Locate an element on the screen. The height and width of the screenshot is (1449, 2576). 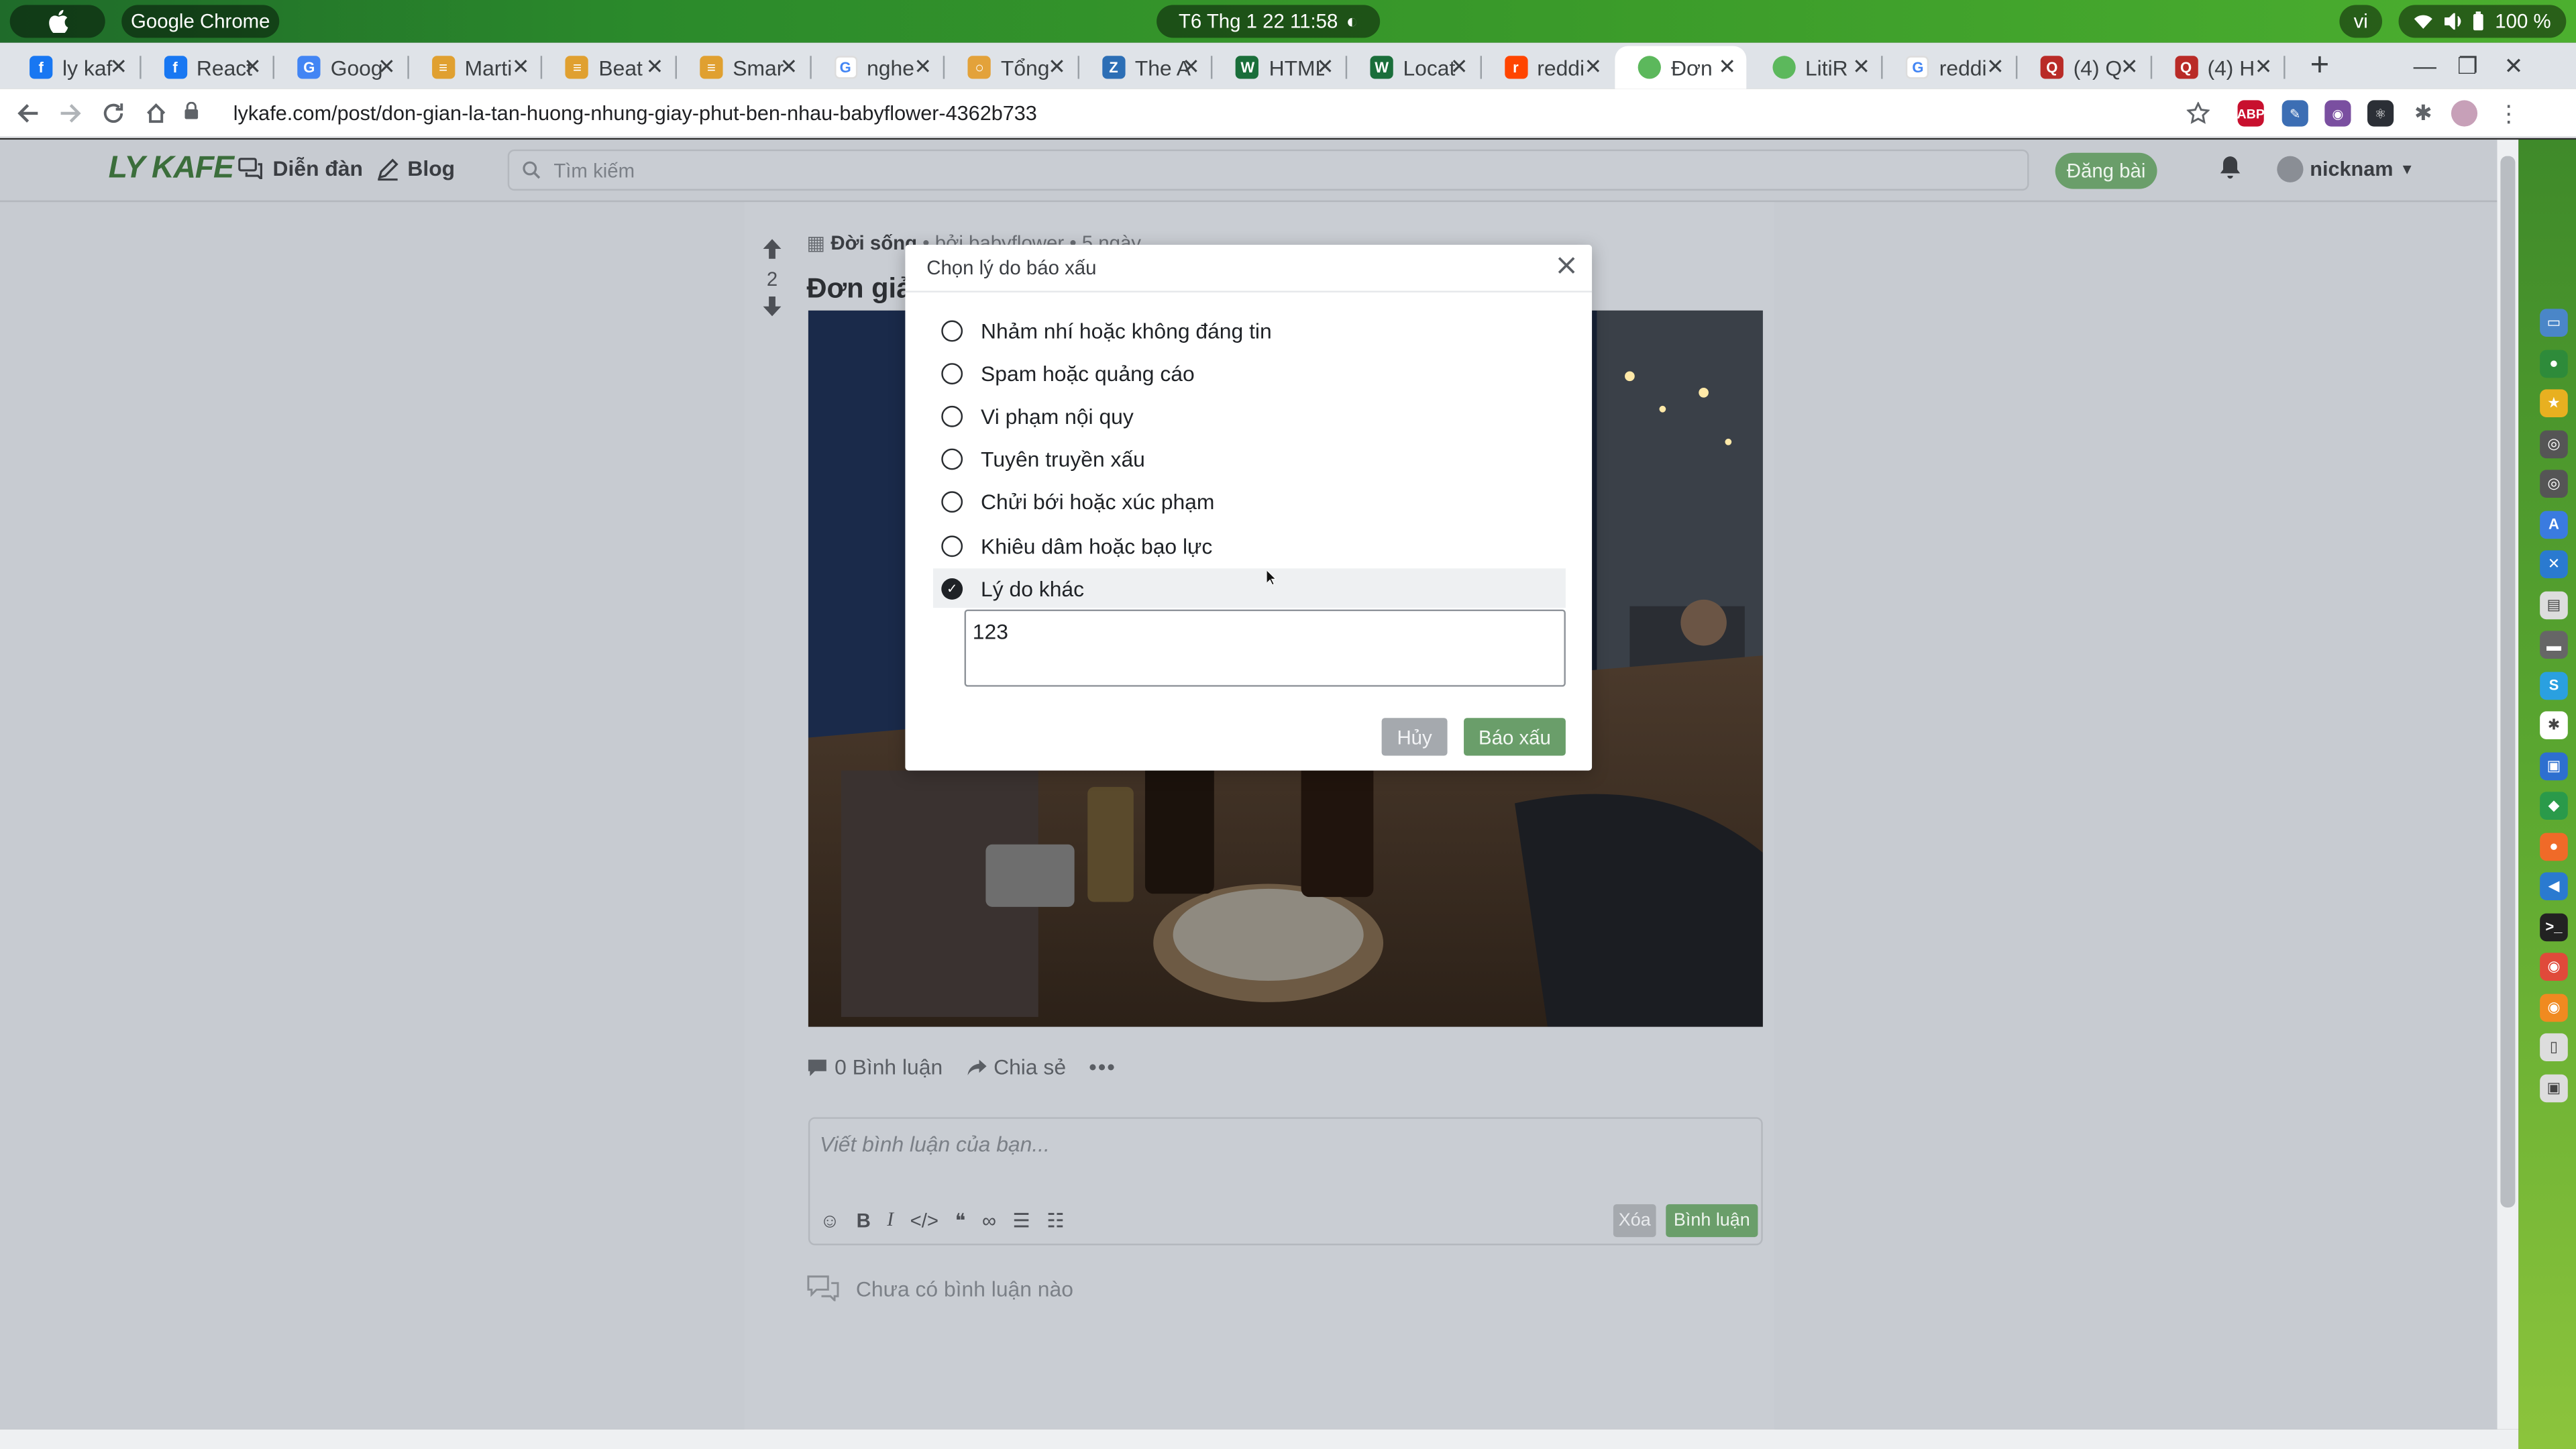
report-reason-option: Spam hoặc quảng cáo is located at coordinates (1249, 373).